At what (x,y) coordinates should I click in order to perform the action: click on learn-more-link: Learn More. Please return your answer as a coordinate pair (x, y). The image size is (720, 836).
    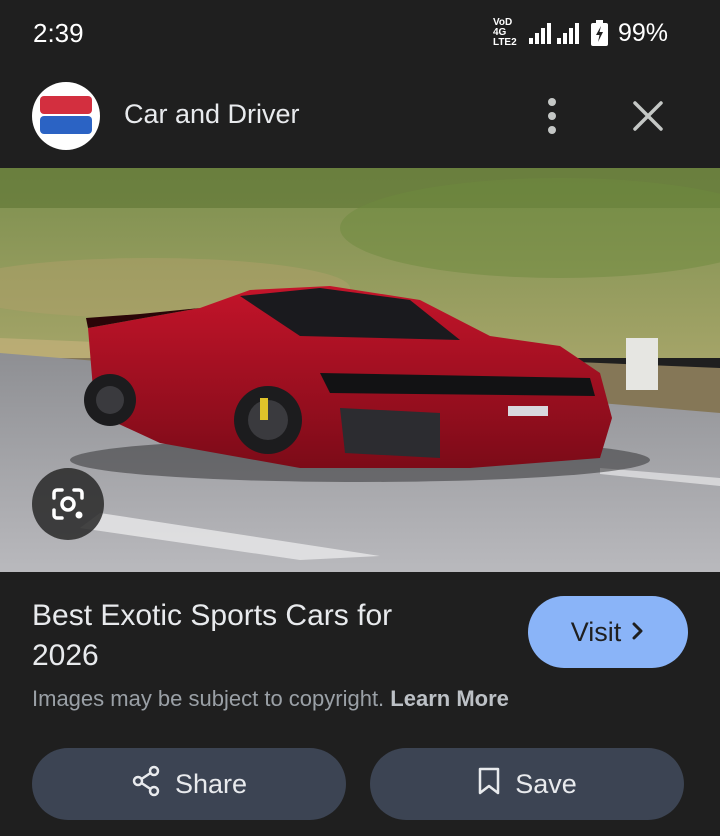
    Looking at the image, I should click on (449, 698).